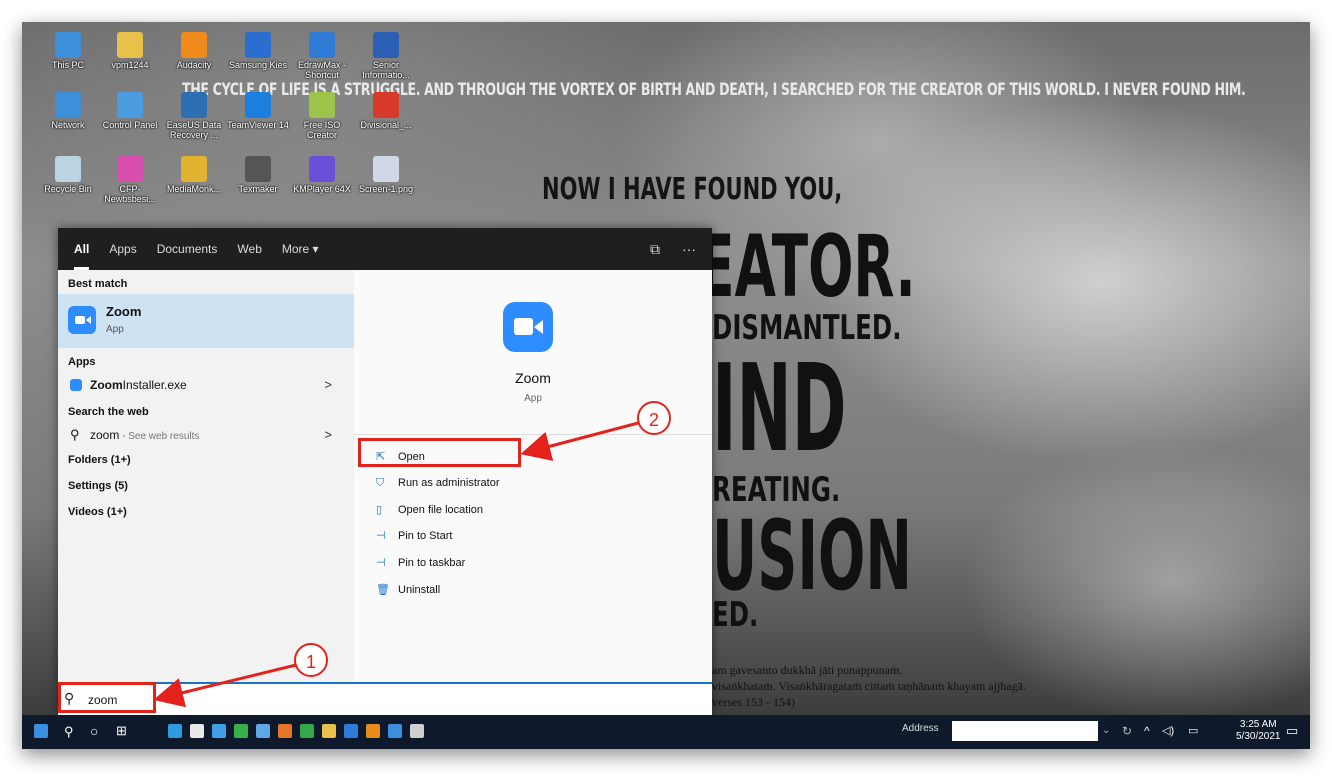 This screenshot has width=1332, height=783. I want to click on arrow-to-search, so click(225, 685).